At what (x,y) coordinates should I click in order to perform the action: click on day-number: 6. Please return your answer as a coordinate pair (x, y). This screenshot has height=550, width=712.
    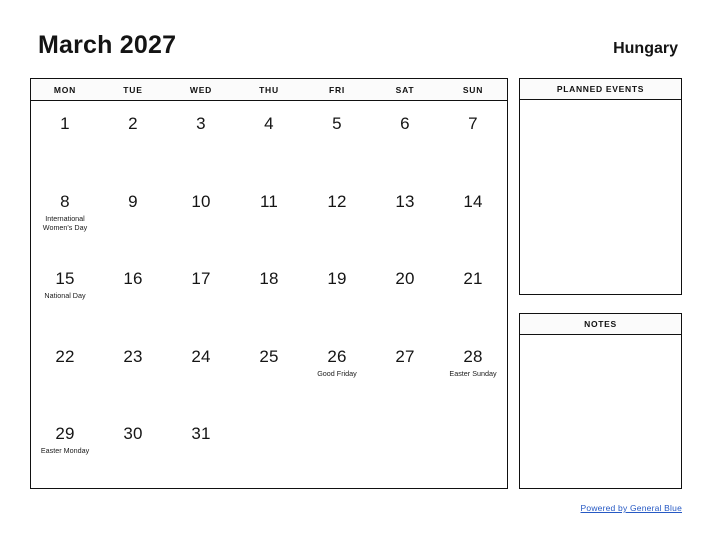
    Looking at the image, I should click on (405, 123).